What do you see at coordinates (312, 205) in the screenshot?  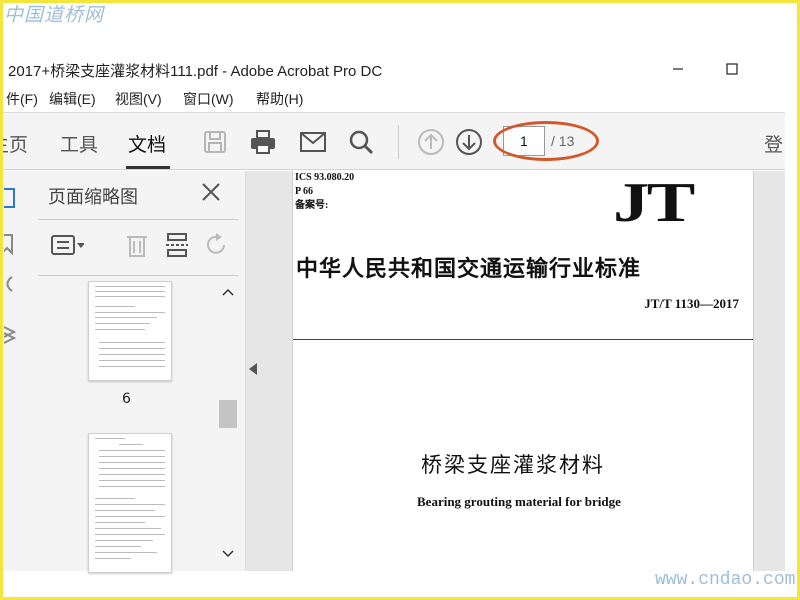 I see `record-number-label: 备案号:` at bounding box center [312, 205].